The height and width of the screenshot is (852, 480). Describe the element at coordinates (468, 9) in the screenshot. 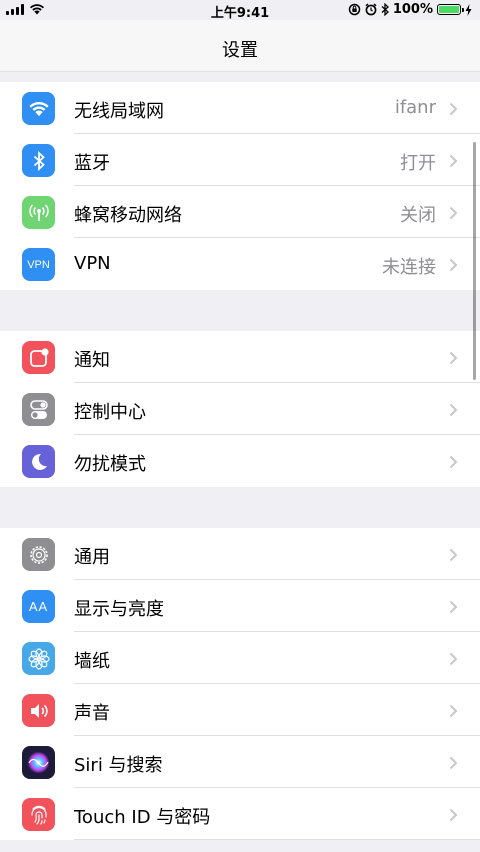

I see `charging-bolt-icon` at that location.